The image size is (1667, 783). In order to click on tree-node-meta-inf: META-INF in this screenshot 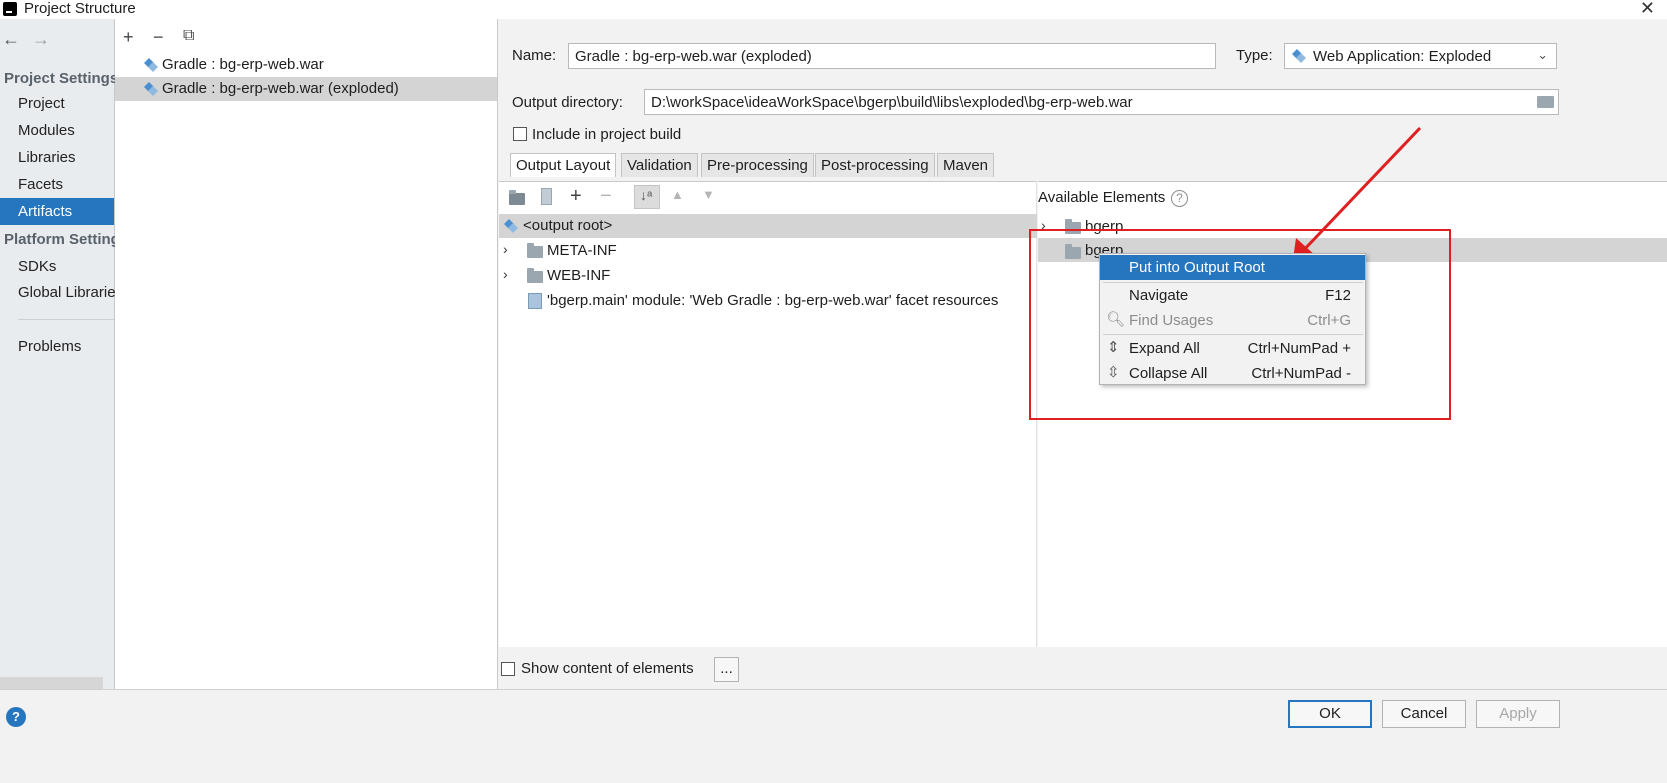, I will do `click(582, 250)`.